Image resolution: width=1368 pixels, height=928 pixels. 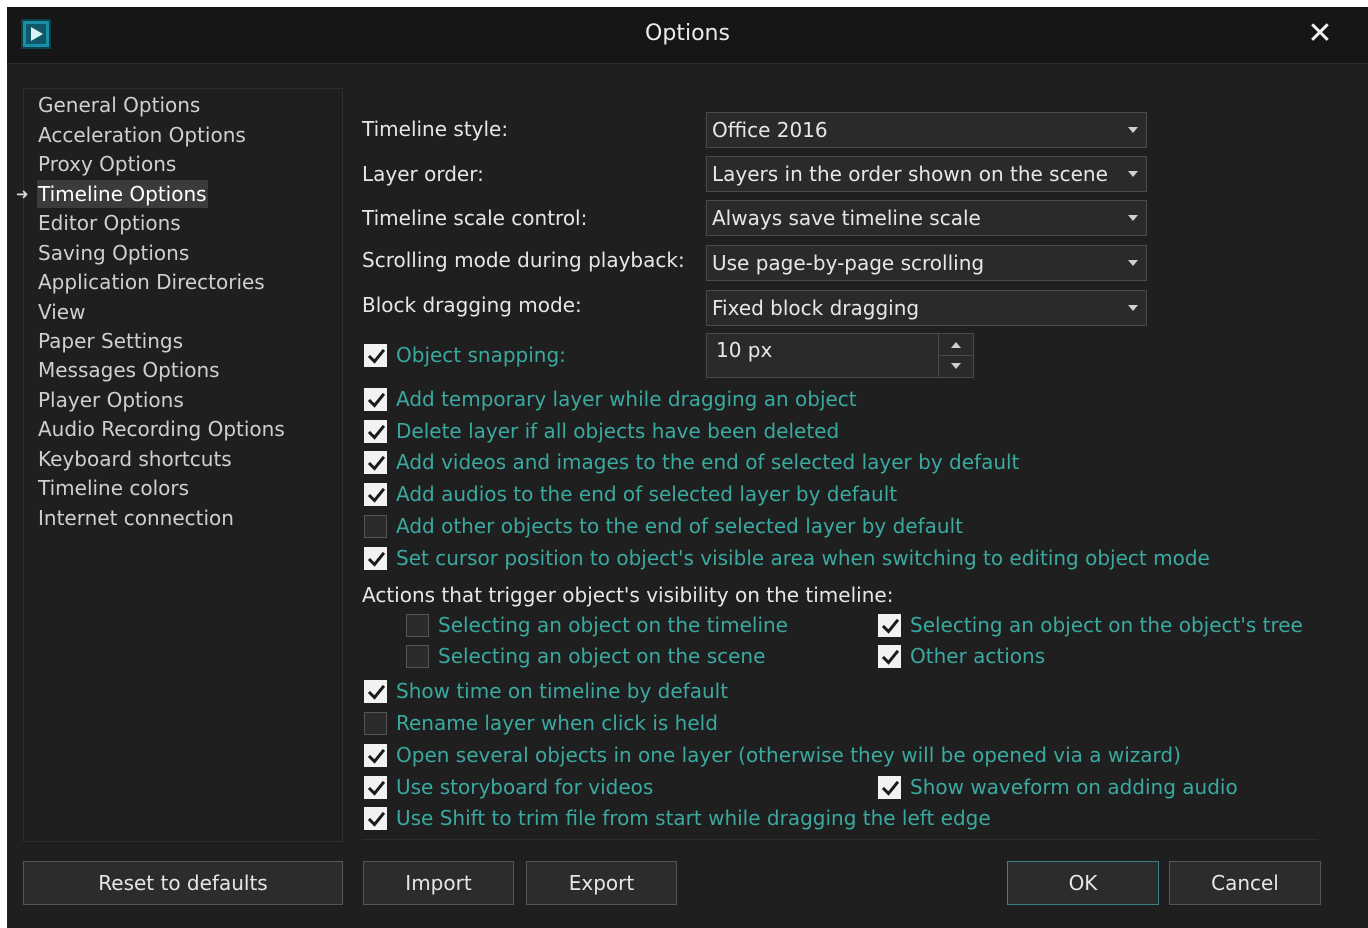 What do you see at coordinates (926, 130) in the screenshot?
I see `timeline-style-select: Office 2016` at bounding box center [926, 130].